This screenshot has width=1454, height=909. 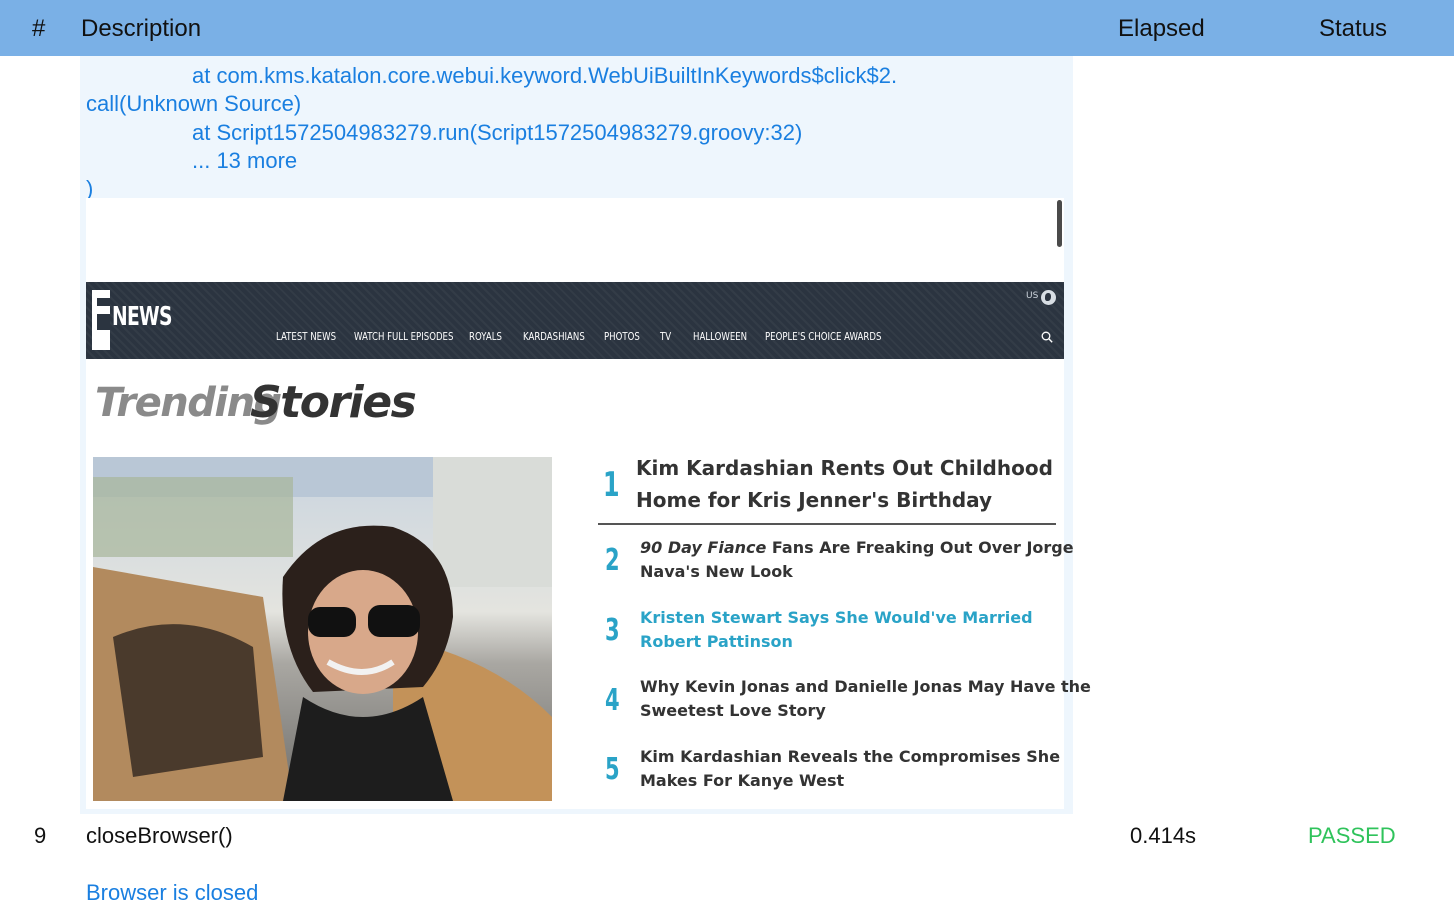 I want to click on nav-item-kardashians: KARDASHIANS, so click(x=554, y=336).